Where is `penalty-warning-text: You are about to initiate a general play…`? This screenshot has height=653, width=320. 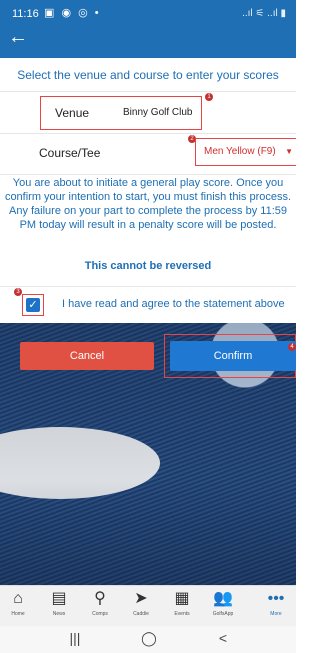 penalty-warning-text: You are about to initiate a general play… is located at coordinates (148, 204).